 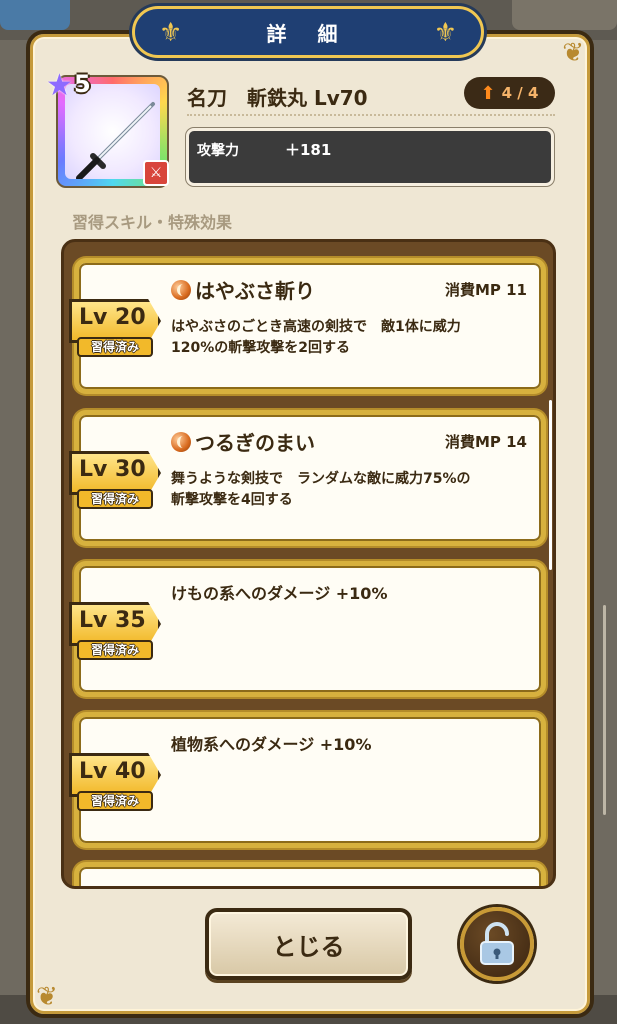 What do you see at coordinates (255, 443) in the screenshot?
I see `skill-name-text: つるぎのまい` at bounding box center [255, 443].